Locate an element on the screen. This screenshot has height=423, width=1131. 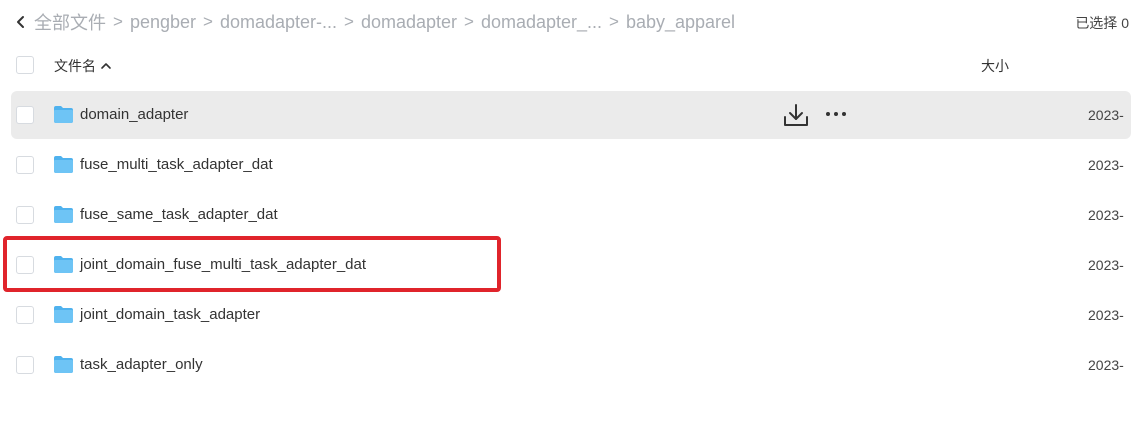
breadcrumb-item: domadapter is located at coordinates (409, 22).